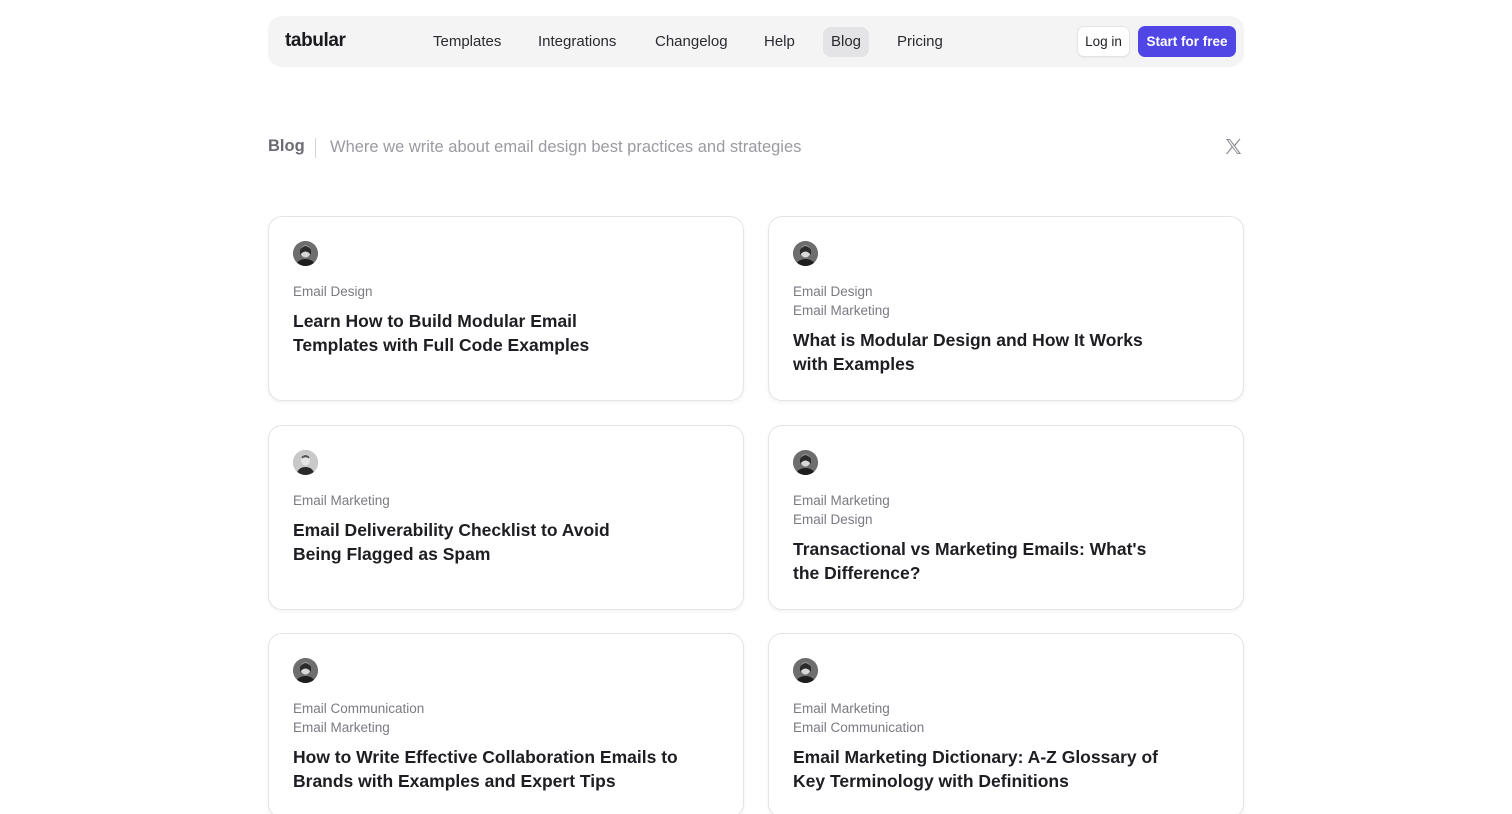 This screenshot has height=814, width=1512. Describe the element at coordinates (846, 42) in the screenshot. I see `nav-link-blog: Blog` at that location.